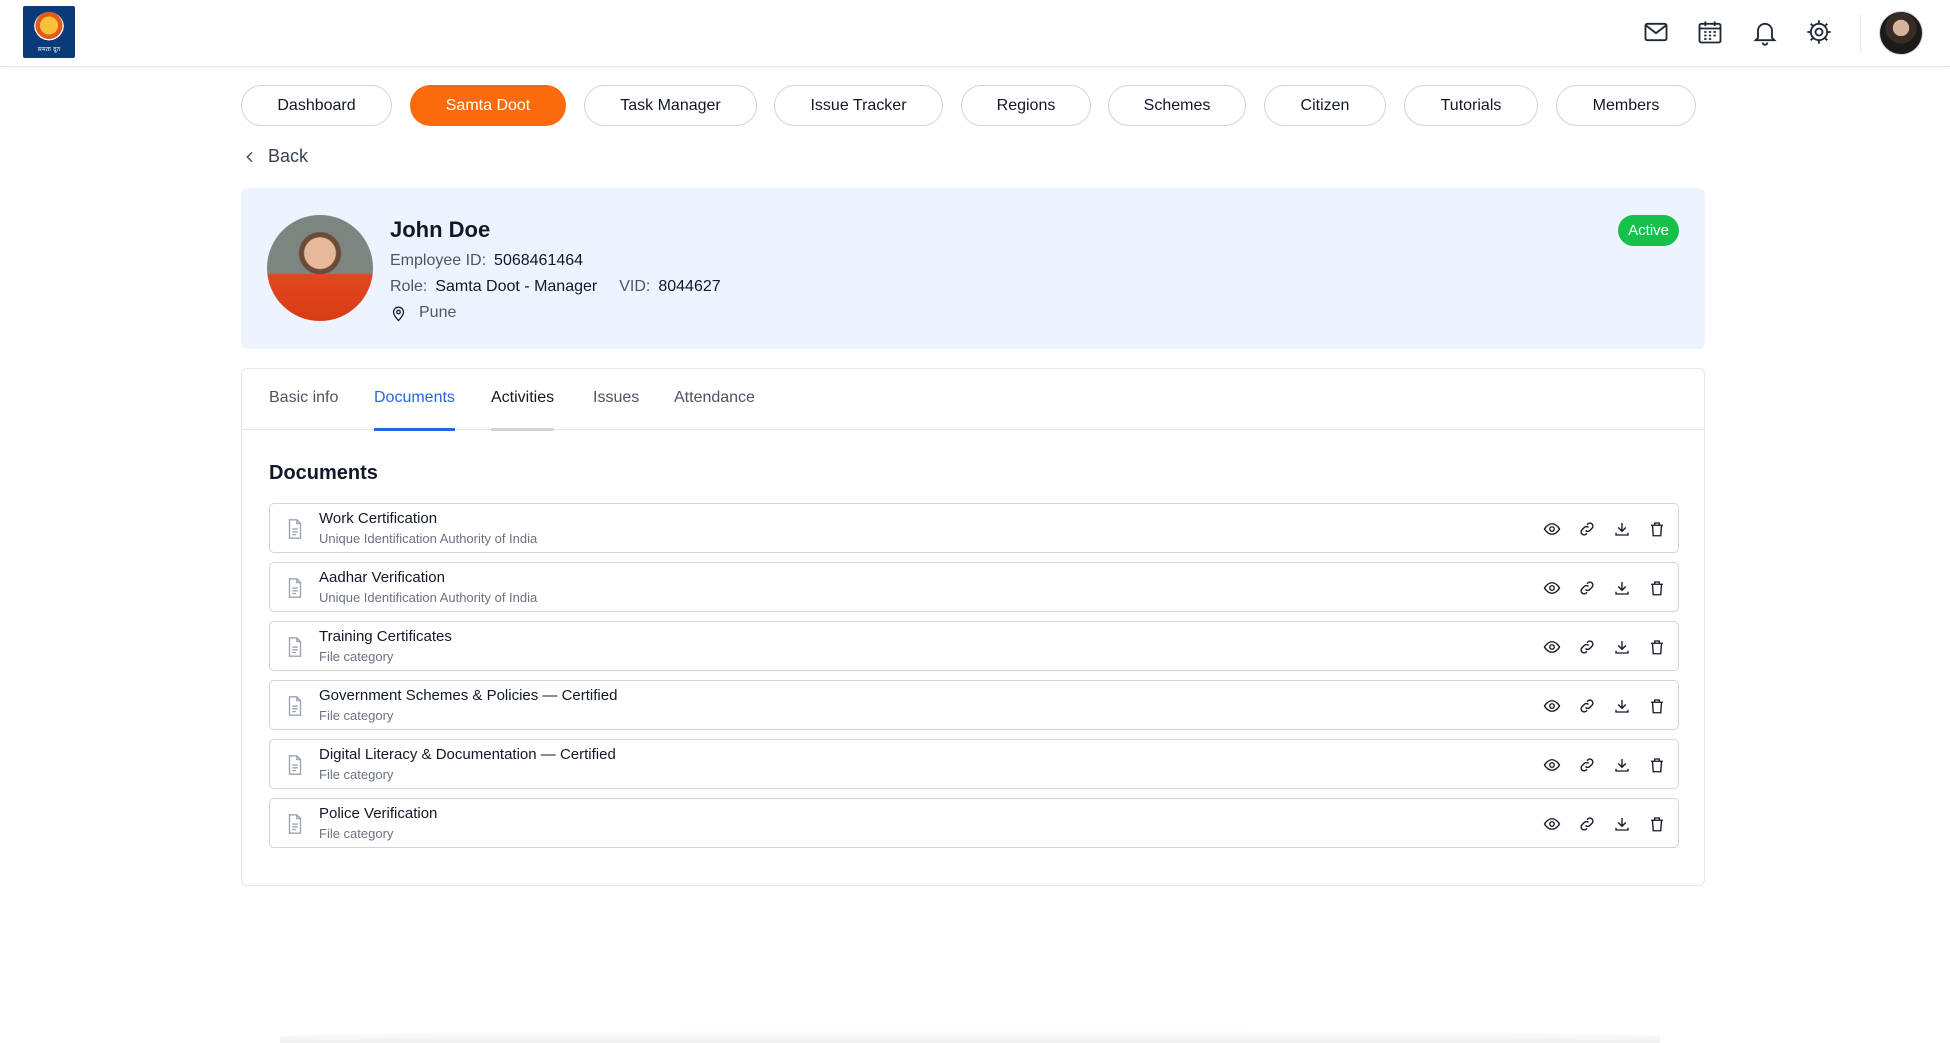 The image size is (1950, 1043). Describe the element at coordinates (249, 156) in the screenshot. I see `chevron-left-icon` at that location.